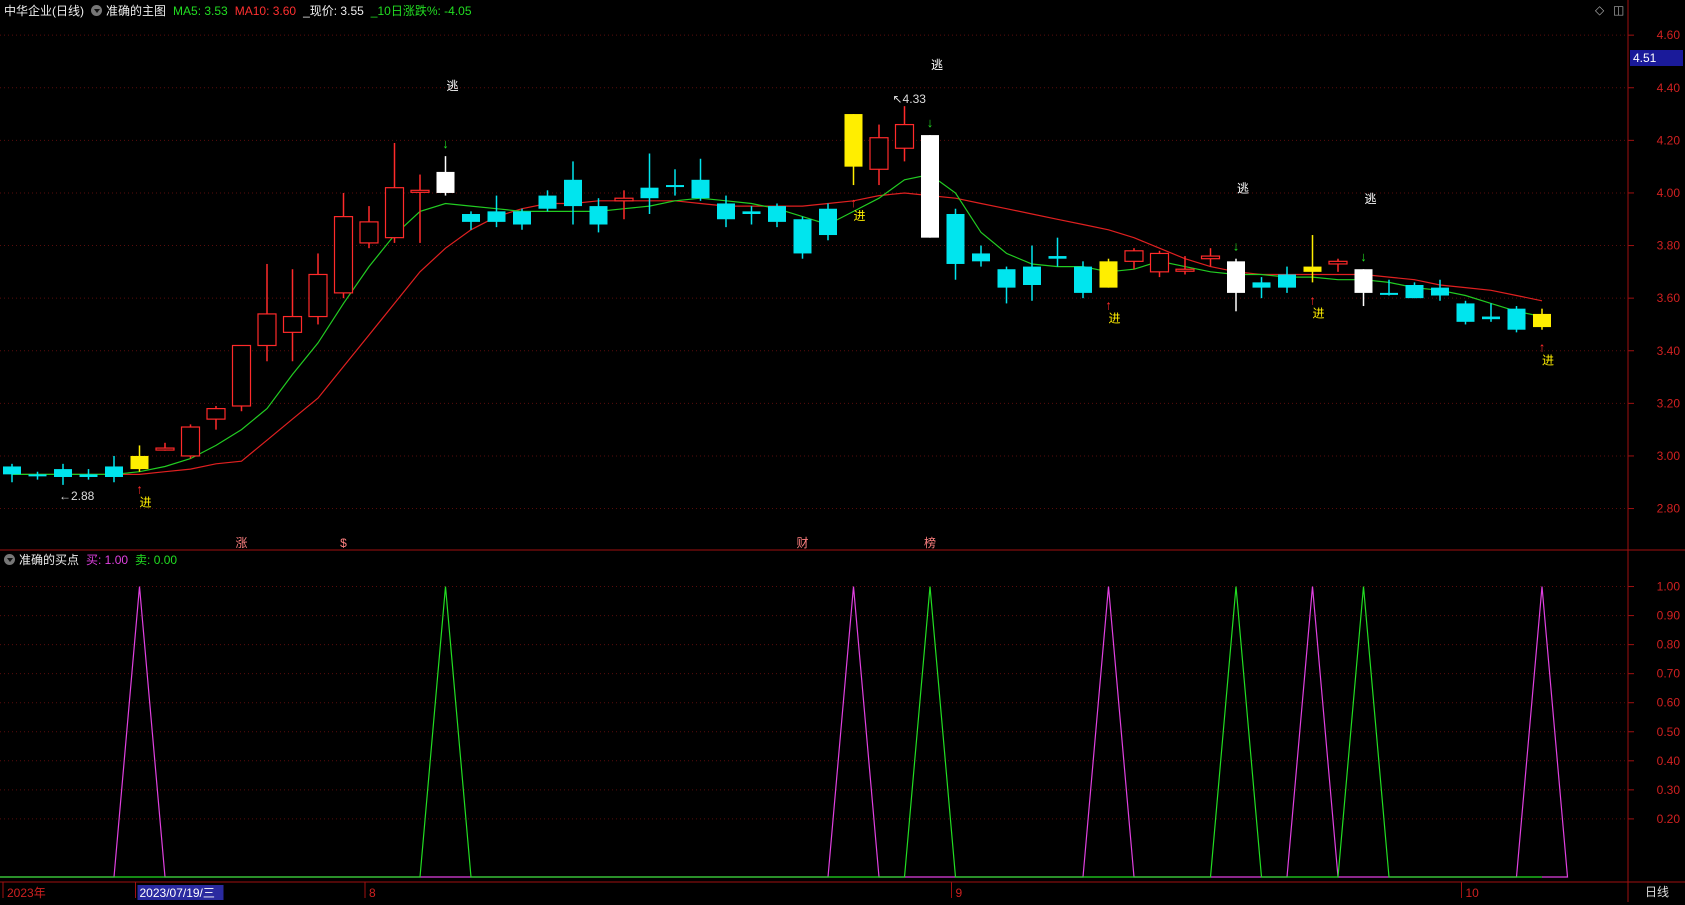  Describe the element at coordinates (1669, 246) in the screenshot. I see `price-tick-label: 3.80` at that location.